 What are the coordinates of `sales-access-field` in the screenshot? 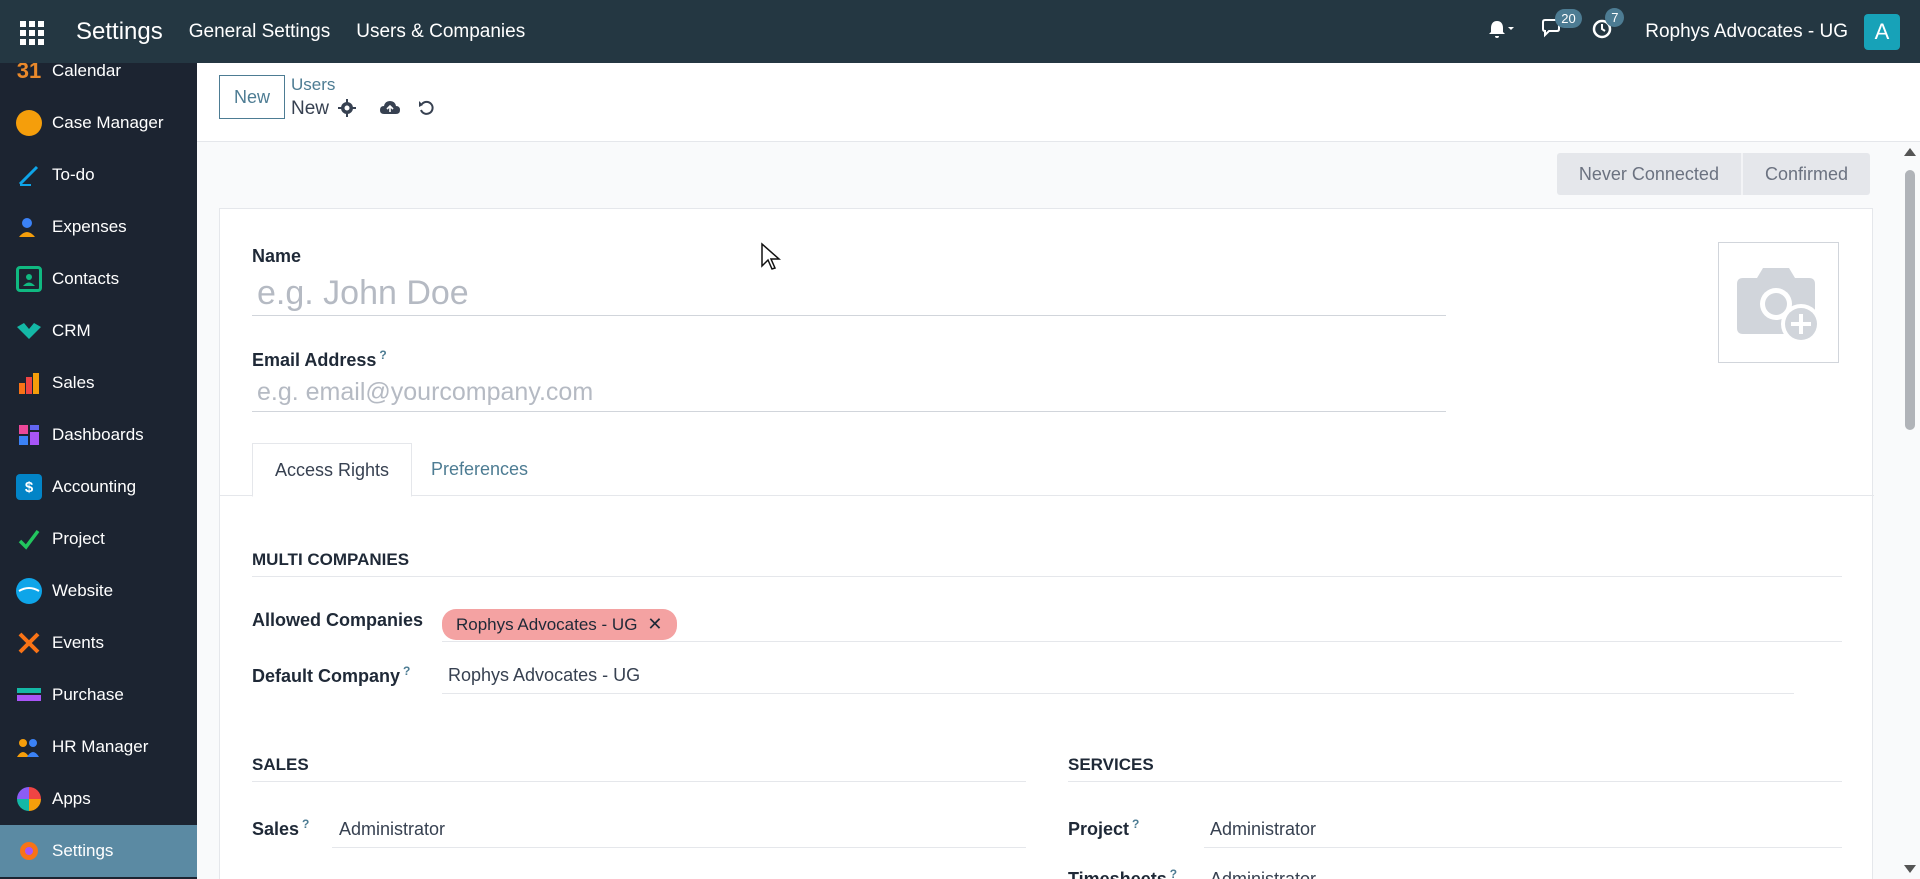 It's located at (679, 847).